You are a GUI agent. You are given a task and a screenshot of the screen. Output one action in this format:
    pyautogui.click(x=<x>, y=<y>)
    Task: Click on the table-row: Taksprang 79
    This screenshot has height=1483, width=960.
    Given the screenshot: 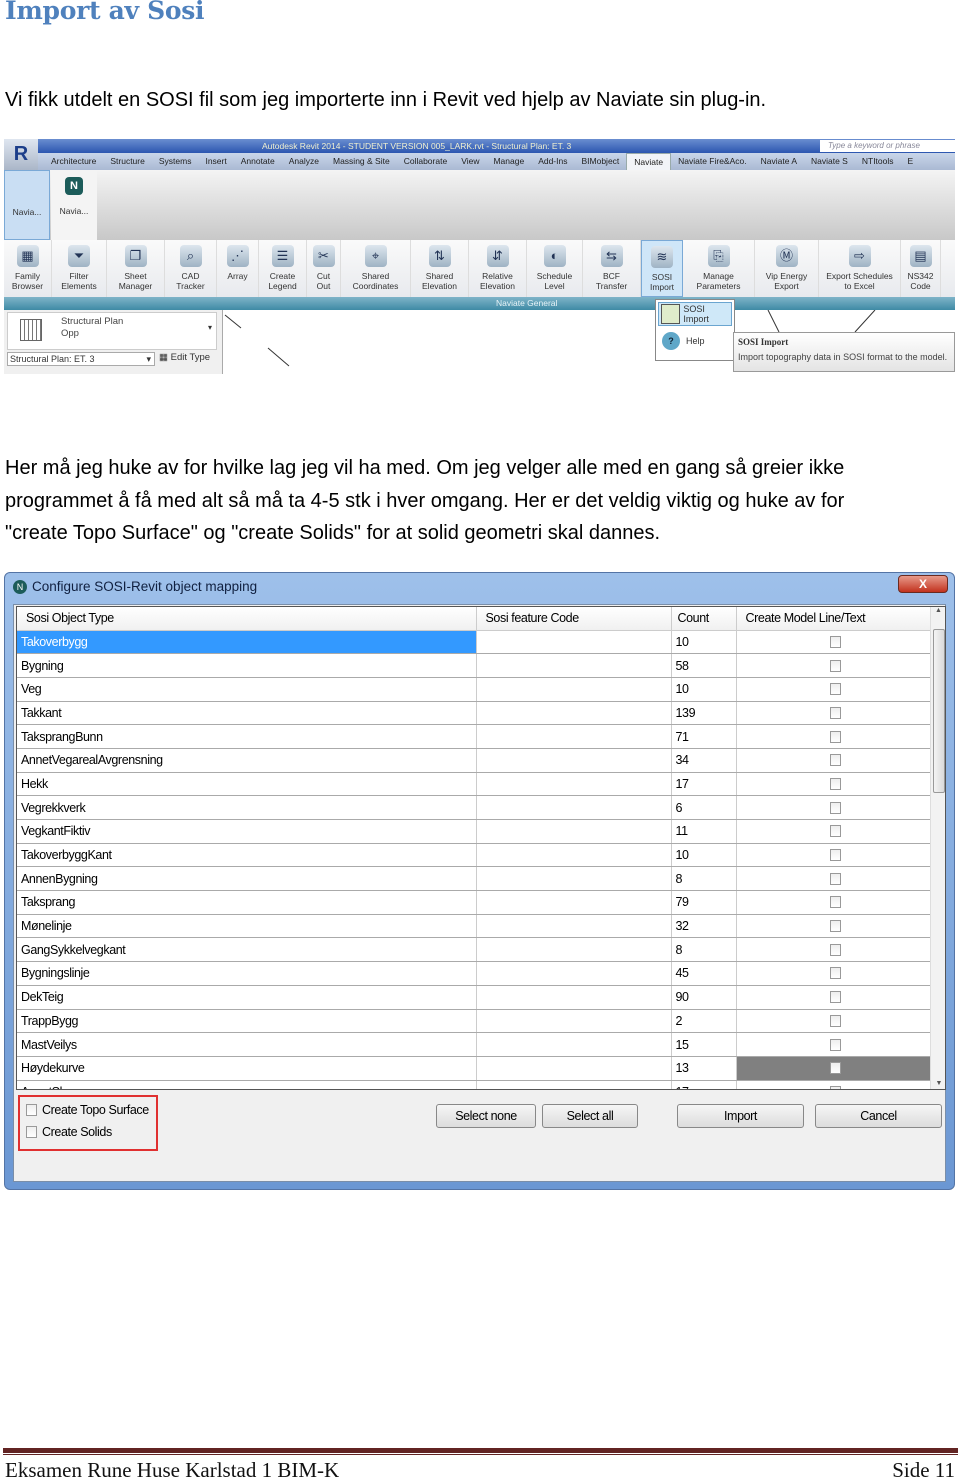 What is the action you would take?
    pyautogui.click(x=474, y=902)
    